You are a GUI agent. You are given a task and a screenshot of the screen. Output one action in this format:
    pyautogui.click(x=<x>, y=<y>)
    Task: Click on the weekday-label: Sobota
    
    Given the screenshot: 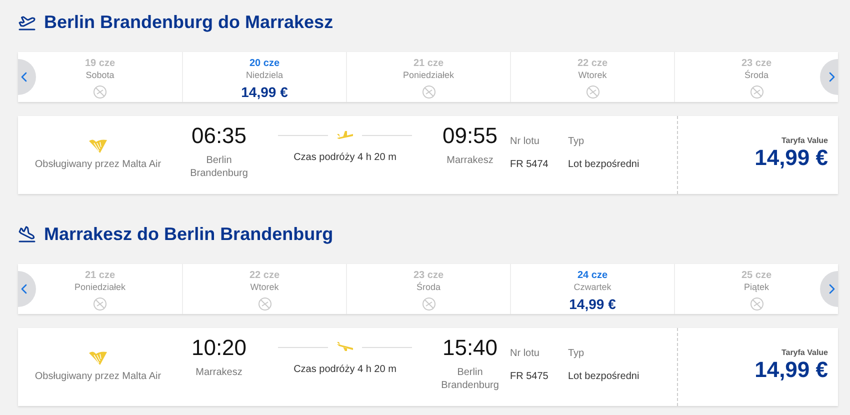 What is the action you would take?
    pyautogui.click(x=100, y=75)
    